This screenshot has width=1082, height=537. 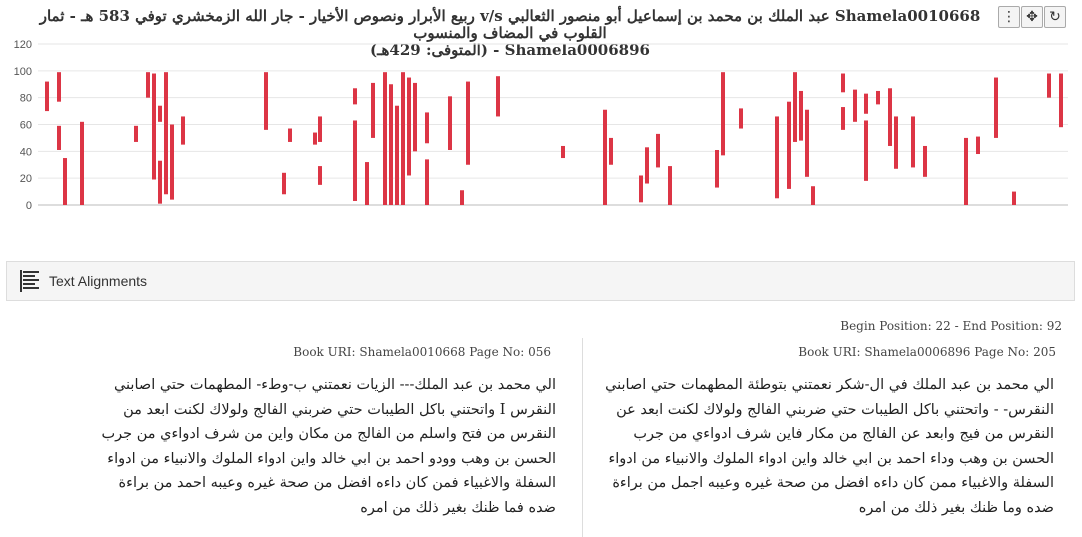 What do you see at coordinates (29, 206) in the screenshot?
I see `y-tick-label: 0` at bounding box center [29, 206].